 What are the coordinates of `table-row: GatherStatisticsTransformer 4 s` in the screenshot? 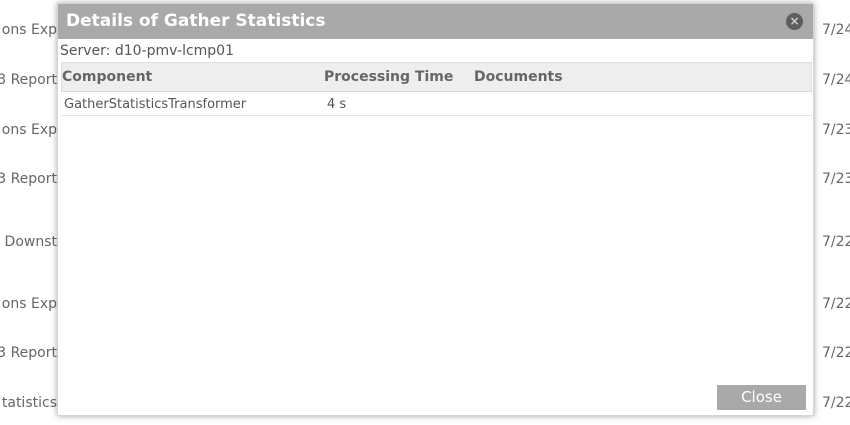 It's located at (436, 104).